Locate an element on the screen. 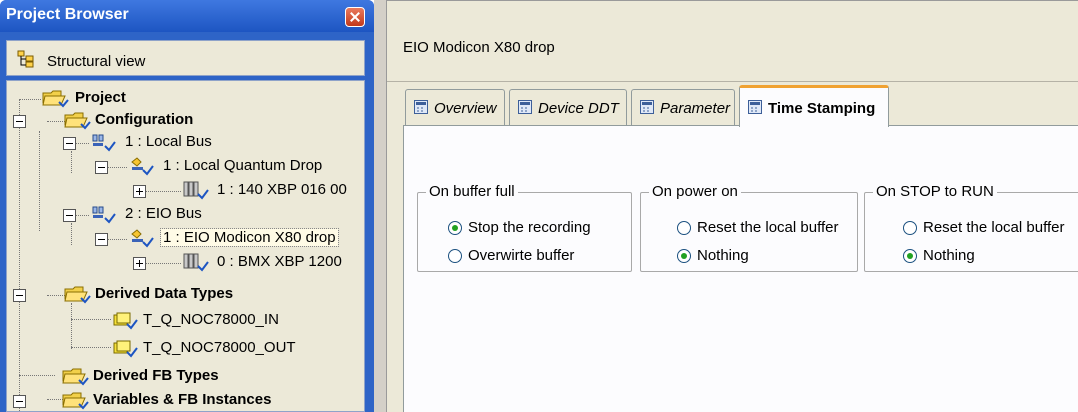 The width and height of the screenshot is (1078, 412). tree-node-label: Project is located at coordinates (100, 97).